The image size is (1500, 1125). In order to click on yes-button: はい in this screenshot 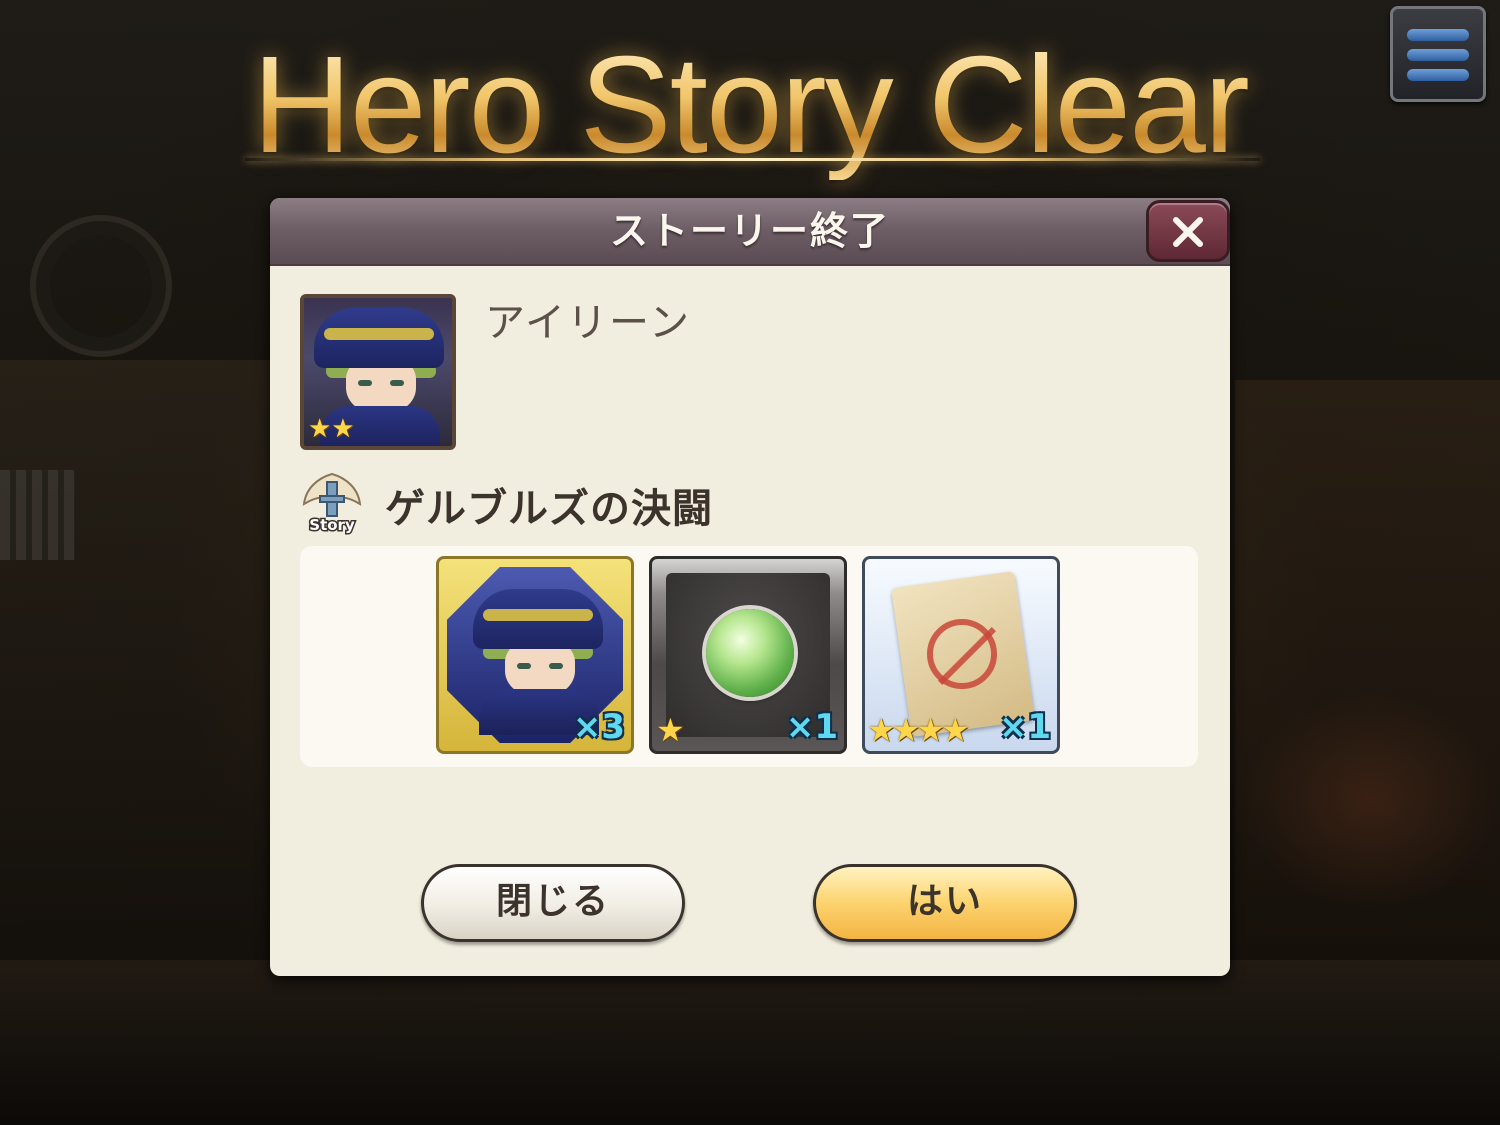, I will do `click(945, 903)`.